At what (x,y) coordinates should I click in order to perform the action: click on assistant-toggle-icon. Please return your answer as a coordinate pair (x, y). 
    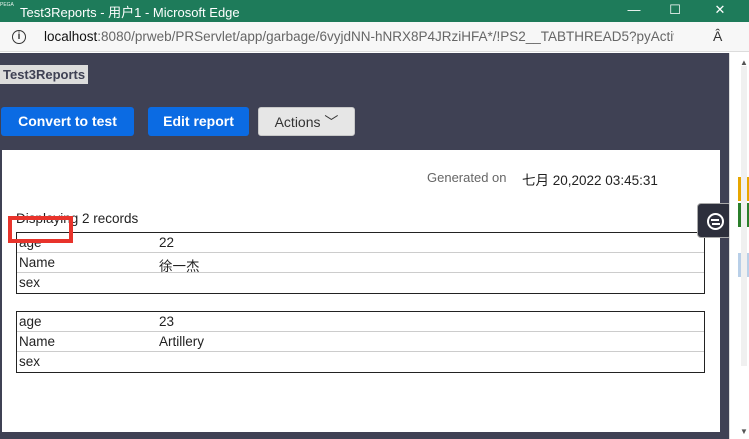
    Looking at the image, I should click on (714, 220).